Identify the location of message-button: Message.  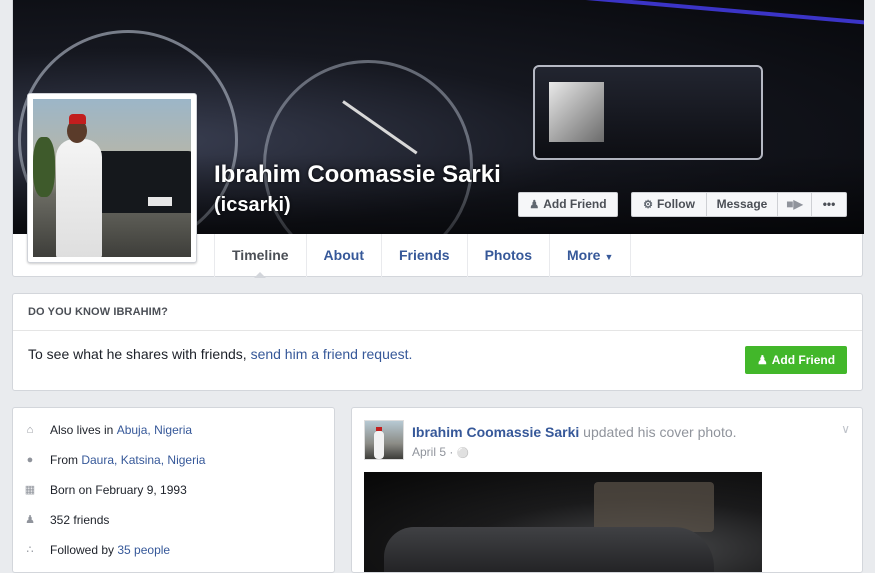
(742, 204).